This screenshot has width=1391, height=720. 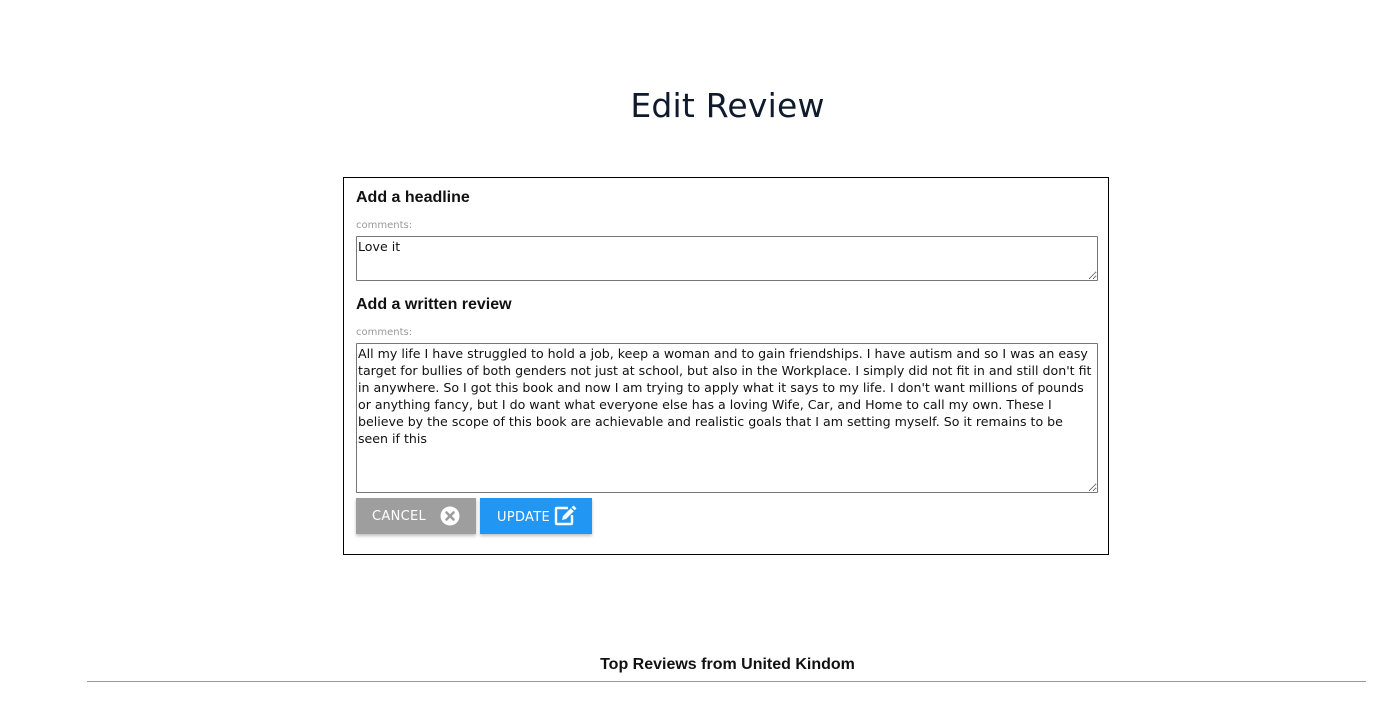 What do you see at coordinates (727, 105) in the screenshot?
I see `page-title: Edit Review` at bounding box center [727, 105].